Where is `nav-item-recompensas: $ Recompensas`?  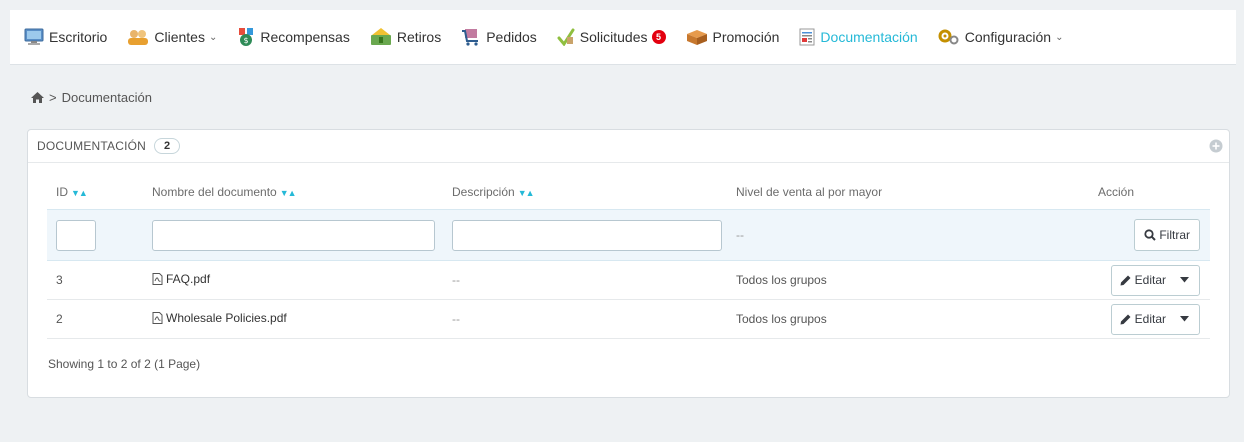 nav-item-recompensas: $ Recompensas is located at coordinates (293, 37).